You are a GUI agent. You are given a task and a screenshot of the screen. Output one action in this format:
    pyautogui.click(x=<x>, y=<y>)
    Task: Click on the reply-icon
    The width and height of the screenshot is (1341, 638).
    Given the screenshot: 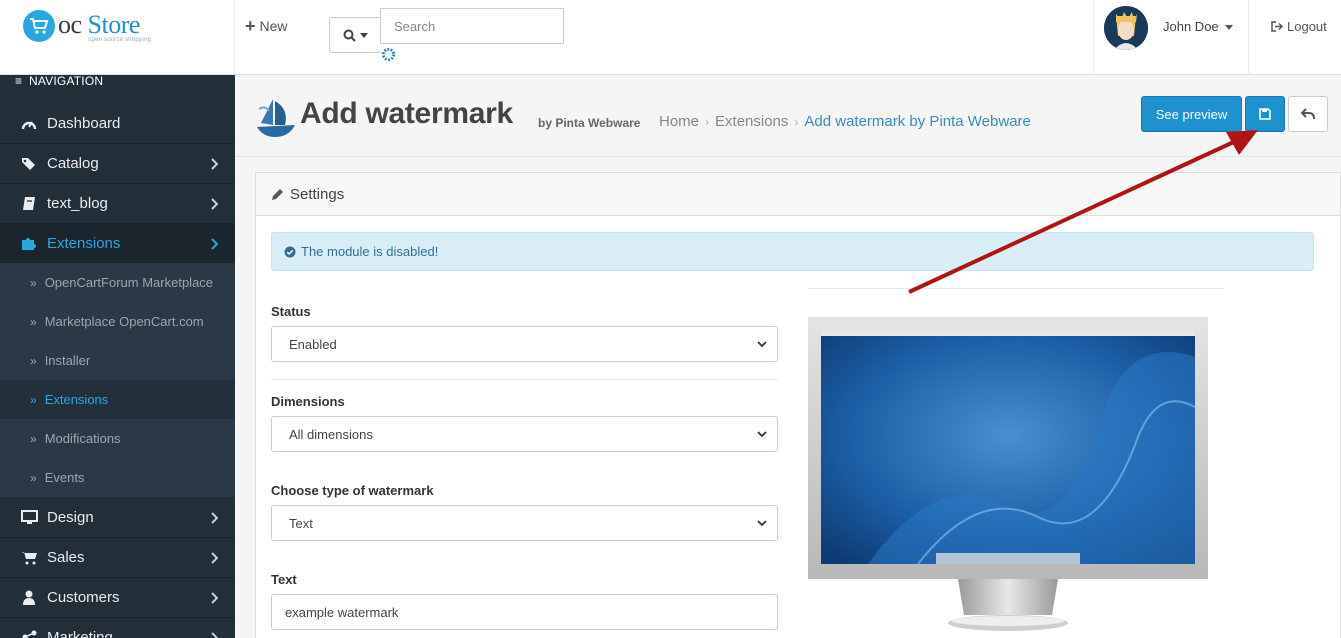 What is the action you would take?
    pyautogui.click(x=1308, y=114)
    